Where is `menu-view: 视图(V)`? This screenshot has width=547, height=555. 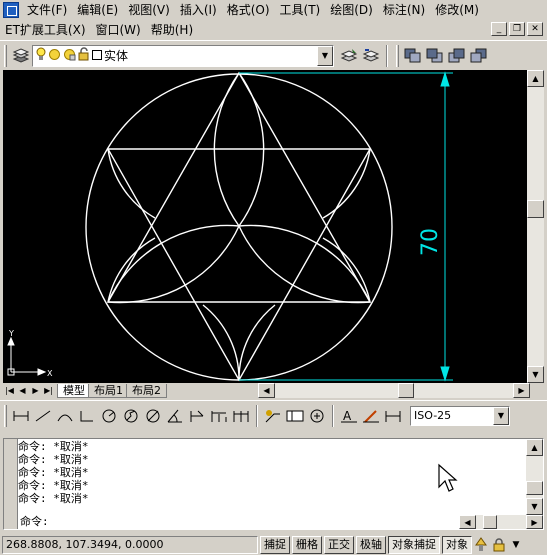 menu-view: 视图(V) is located at coordinates (149, 10).